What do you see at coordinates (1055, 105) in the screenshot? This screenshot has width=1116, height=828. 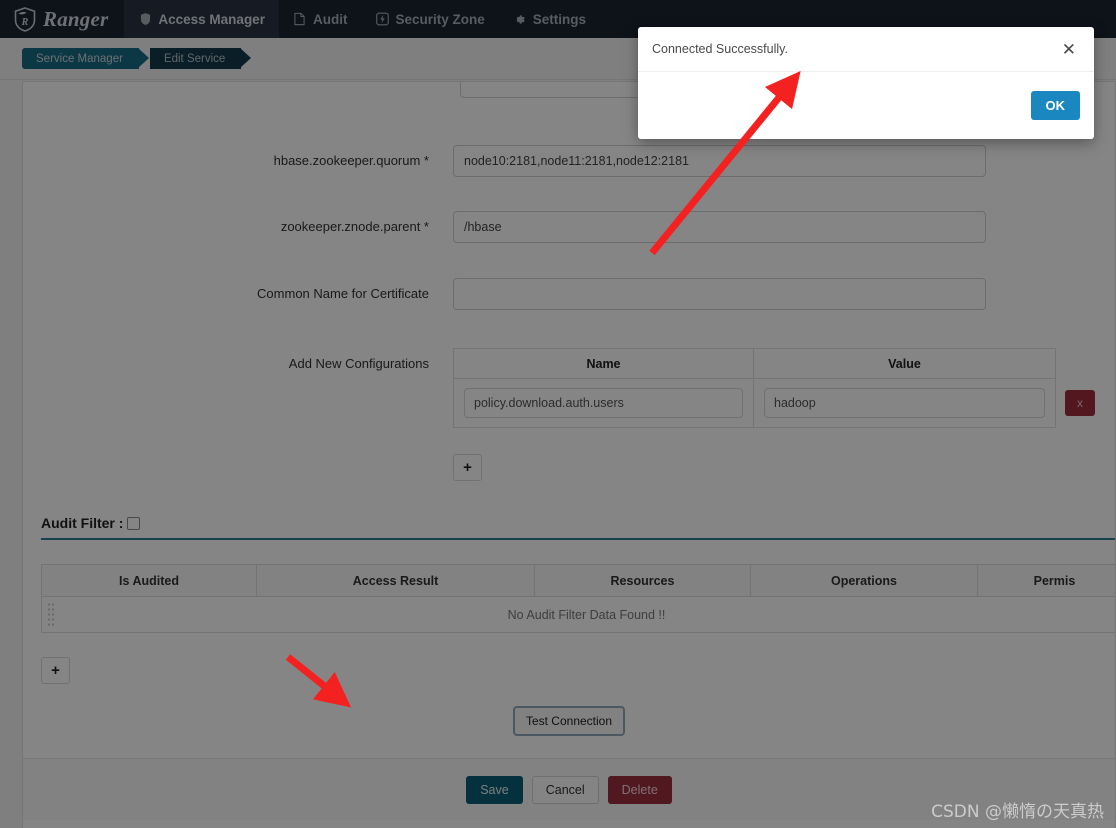 I see `ok-button: OK` at bounding box center [1055, 105].